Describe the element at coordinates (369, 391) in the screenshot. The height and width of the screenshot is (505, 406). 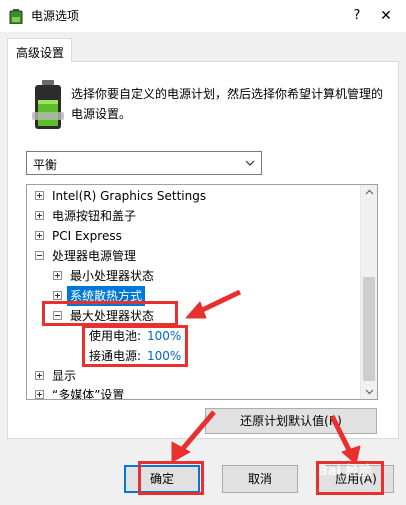
I see `scroll-down-arrow-icon` at that location.